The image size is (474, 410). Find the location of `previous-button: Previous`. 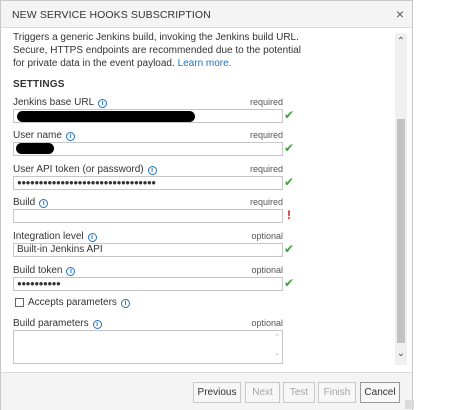

previous-button: Previous is located at coordinates (217, 392).